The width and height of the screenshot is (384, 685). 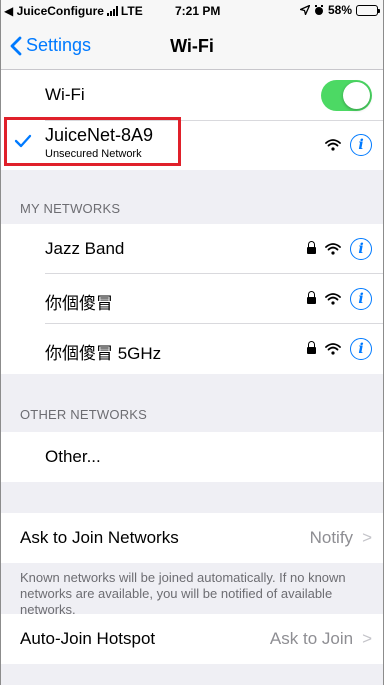 What do you see at coordinates (348, 145) in the screenshot?
I see `connected-network-trailing: i` at bounding box center [348, 145].